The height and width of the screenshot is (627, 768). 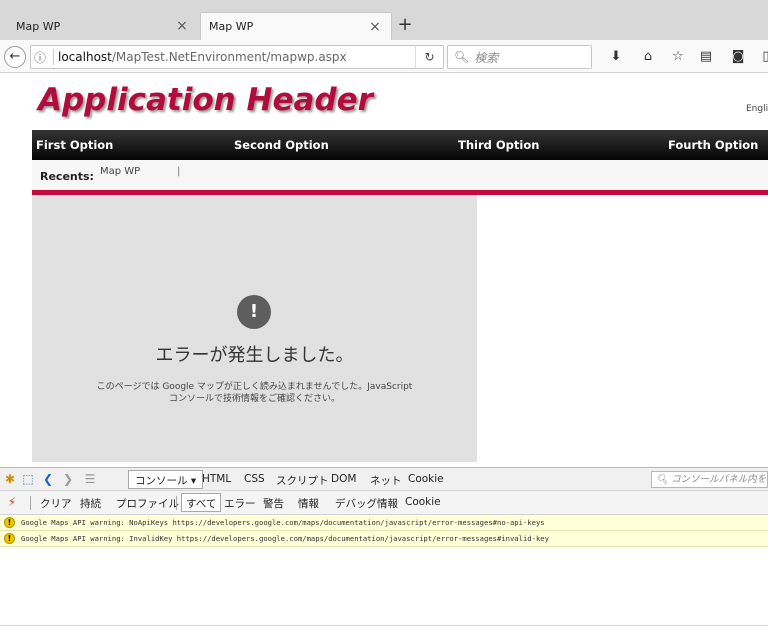 I want to click on url-host: localhost, so click(x=85, y=57).